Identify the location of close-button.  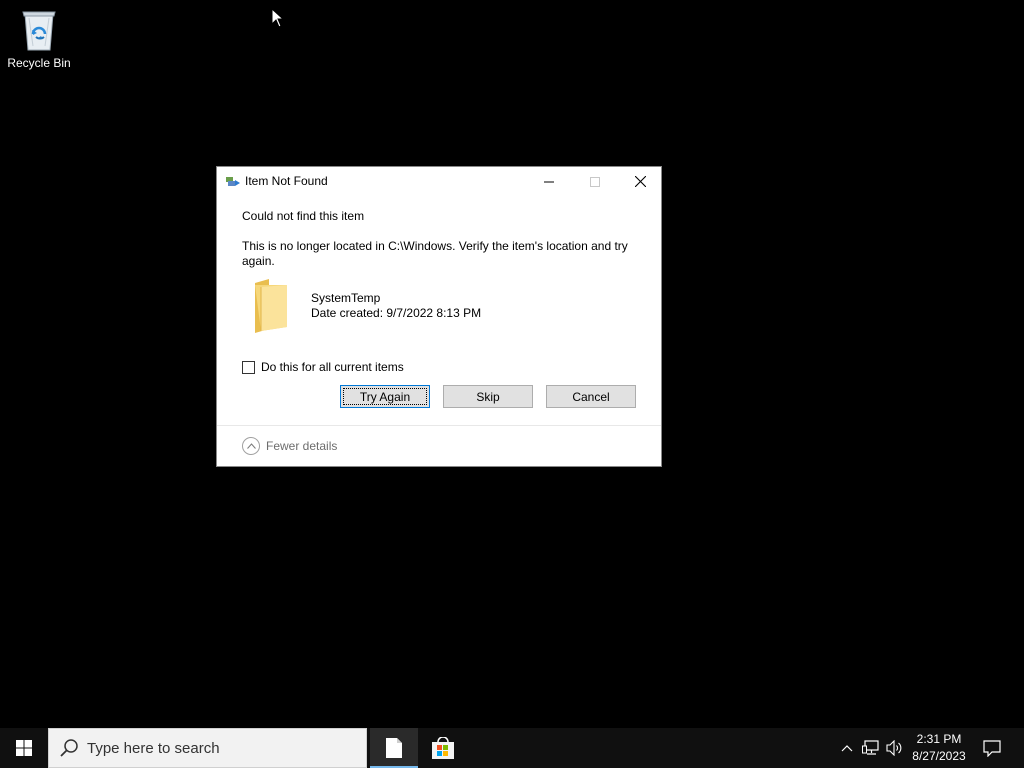
(640, 181).